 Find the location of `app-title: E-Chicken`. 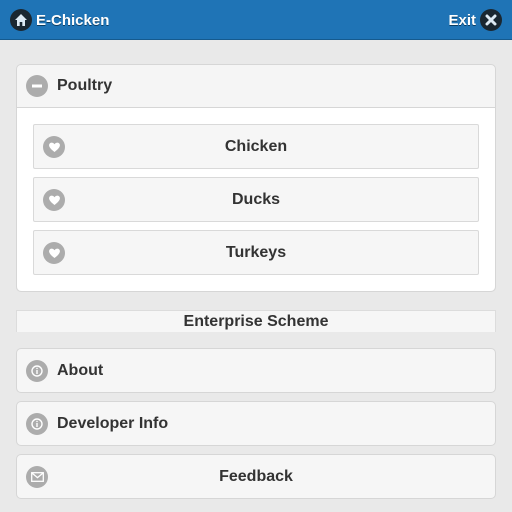

app-title: E-Chicken is located at coordinates (73, 20).